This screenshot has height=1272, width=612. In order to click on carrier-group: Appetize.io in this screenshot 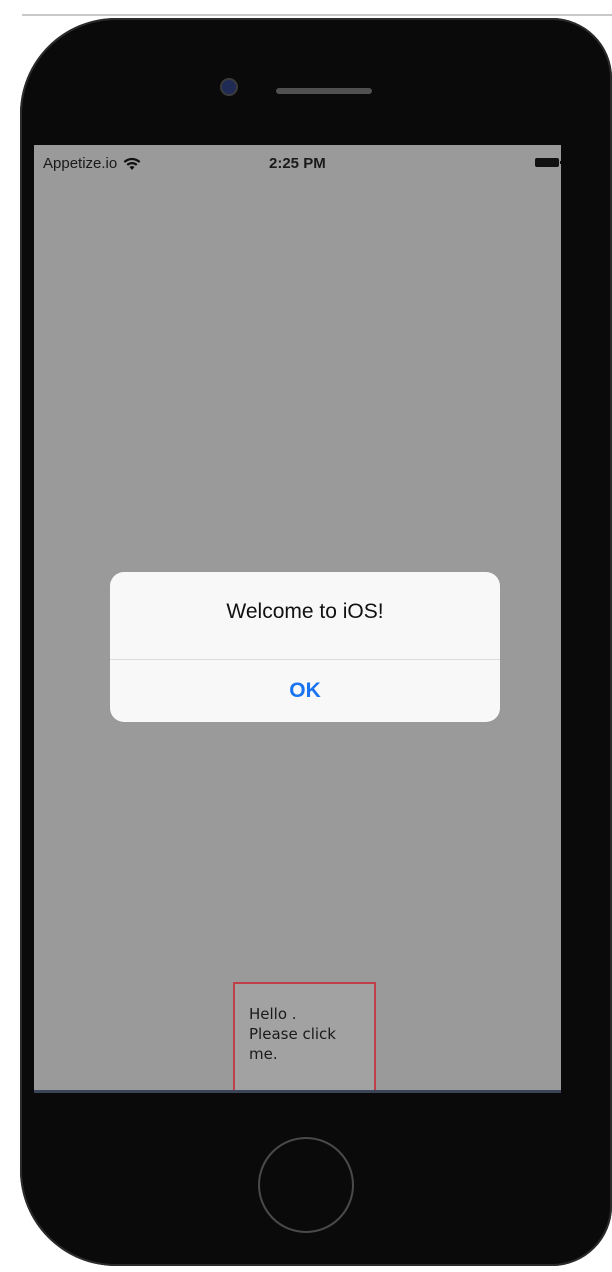, I will do `click(92, 163)`.